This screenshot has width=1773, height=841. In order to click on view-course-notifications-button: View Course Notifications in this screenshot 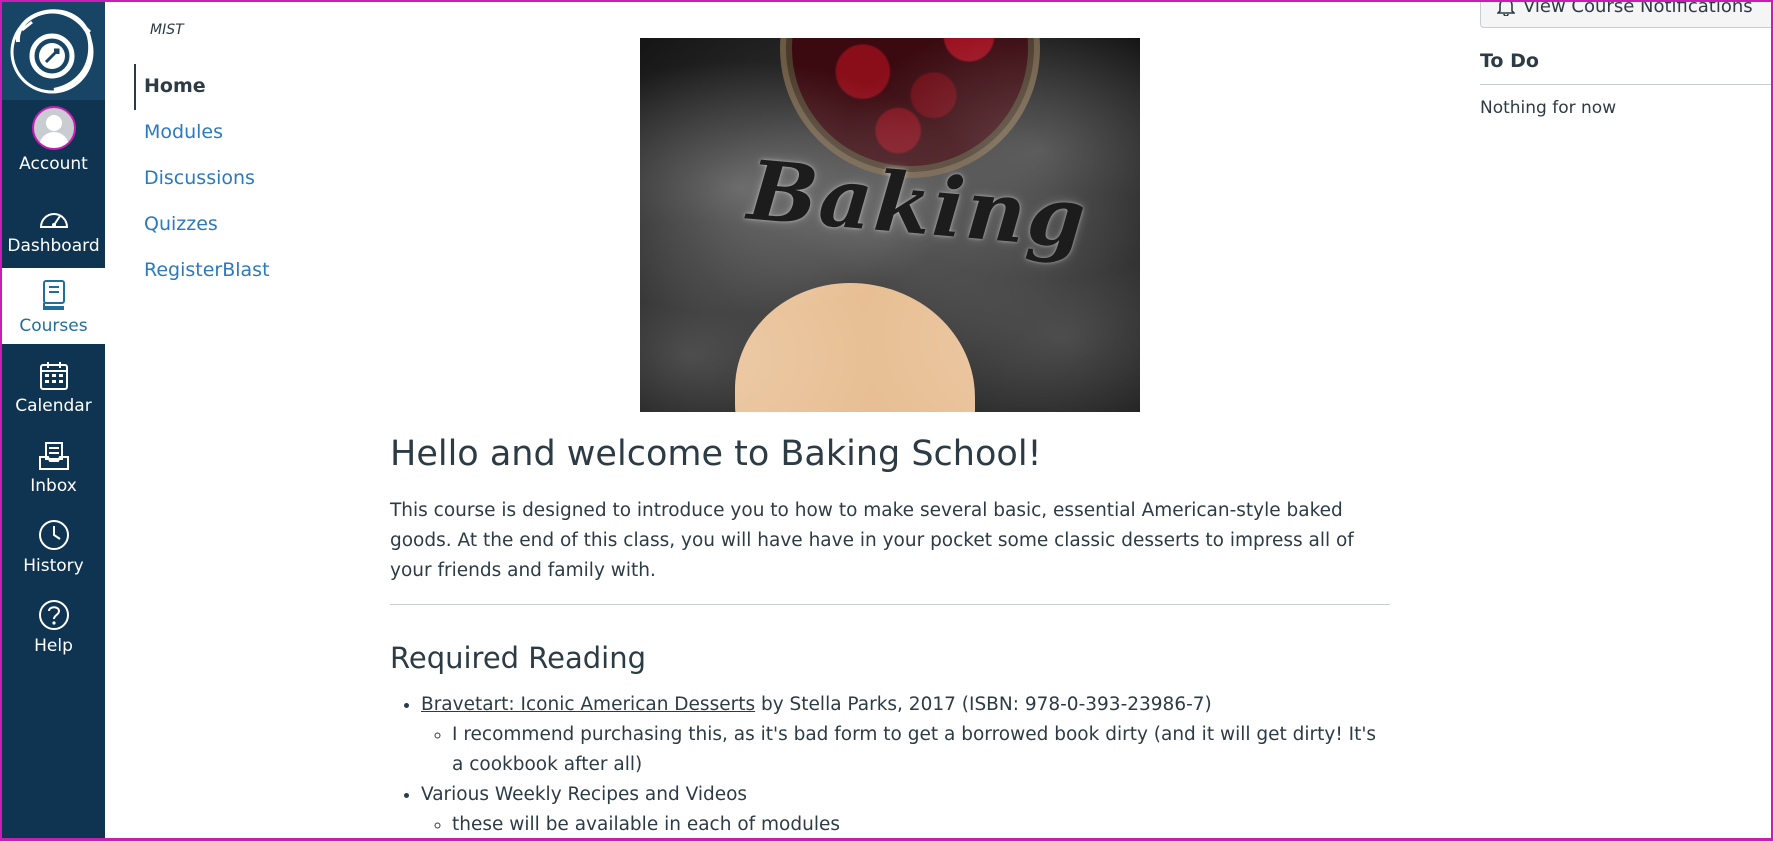, I will do `click(1626, 14)`.